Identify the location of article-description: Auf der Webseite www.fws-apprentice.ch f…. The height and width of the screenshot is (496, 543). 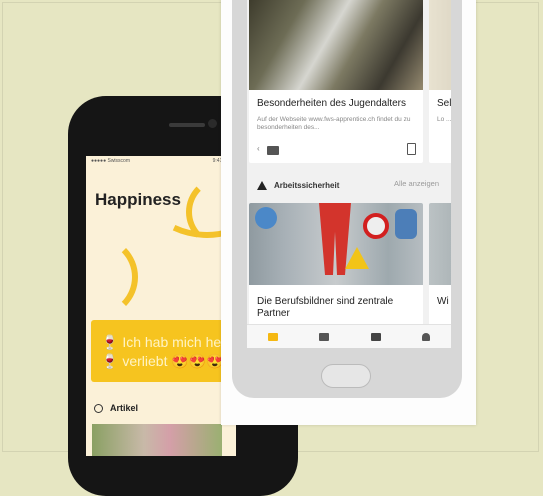
(334, 123).